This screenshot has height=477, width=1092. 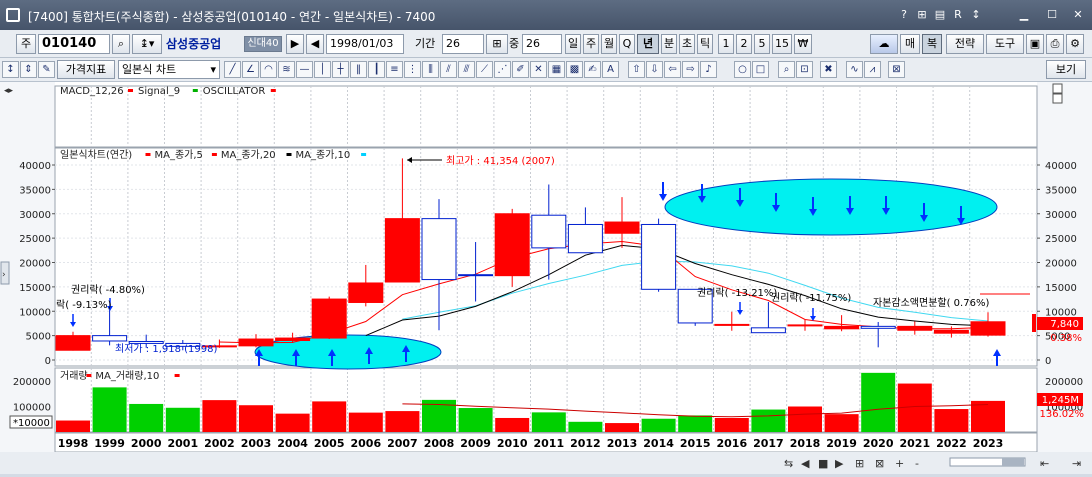 What do you see at coordinates (672, 69) in the screenshot?
I see `arrow-left-tool-icon: ⇦` at bounding box center [672, 69].